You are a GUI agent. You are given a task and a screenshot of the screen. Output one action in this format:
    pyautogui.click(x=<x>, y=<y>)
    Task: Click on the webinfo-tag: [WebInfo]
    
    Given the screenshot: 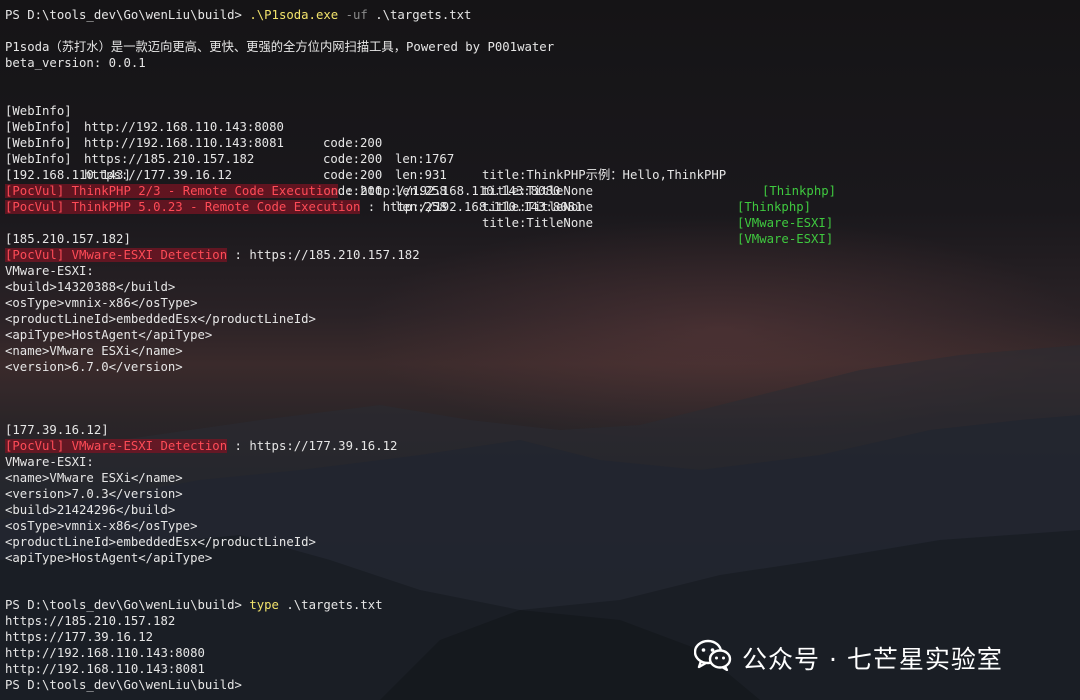 What is the action you would take?
    pyautogui.click(x=38, y=159)
    